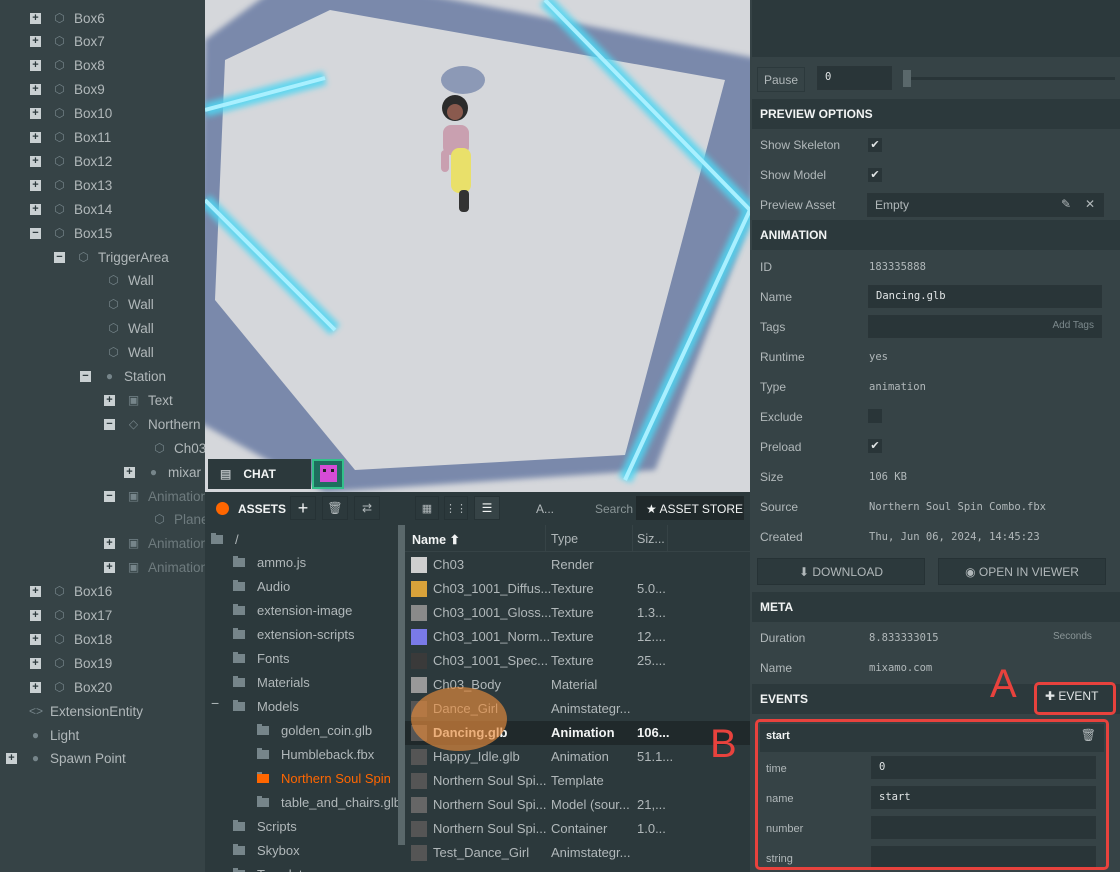 This screenshot has width=1120, height=872. What do you see at coordinates (985, 326) in the screenshot?
I see `tags-input: Add Tags` at bounding box center [985, 326].